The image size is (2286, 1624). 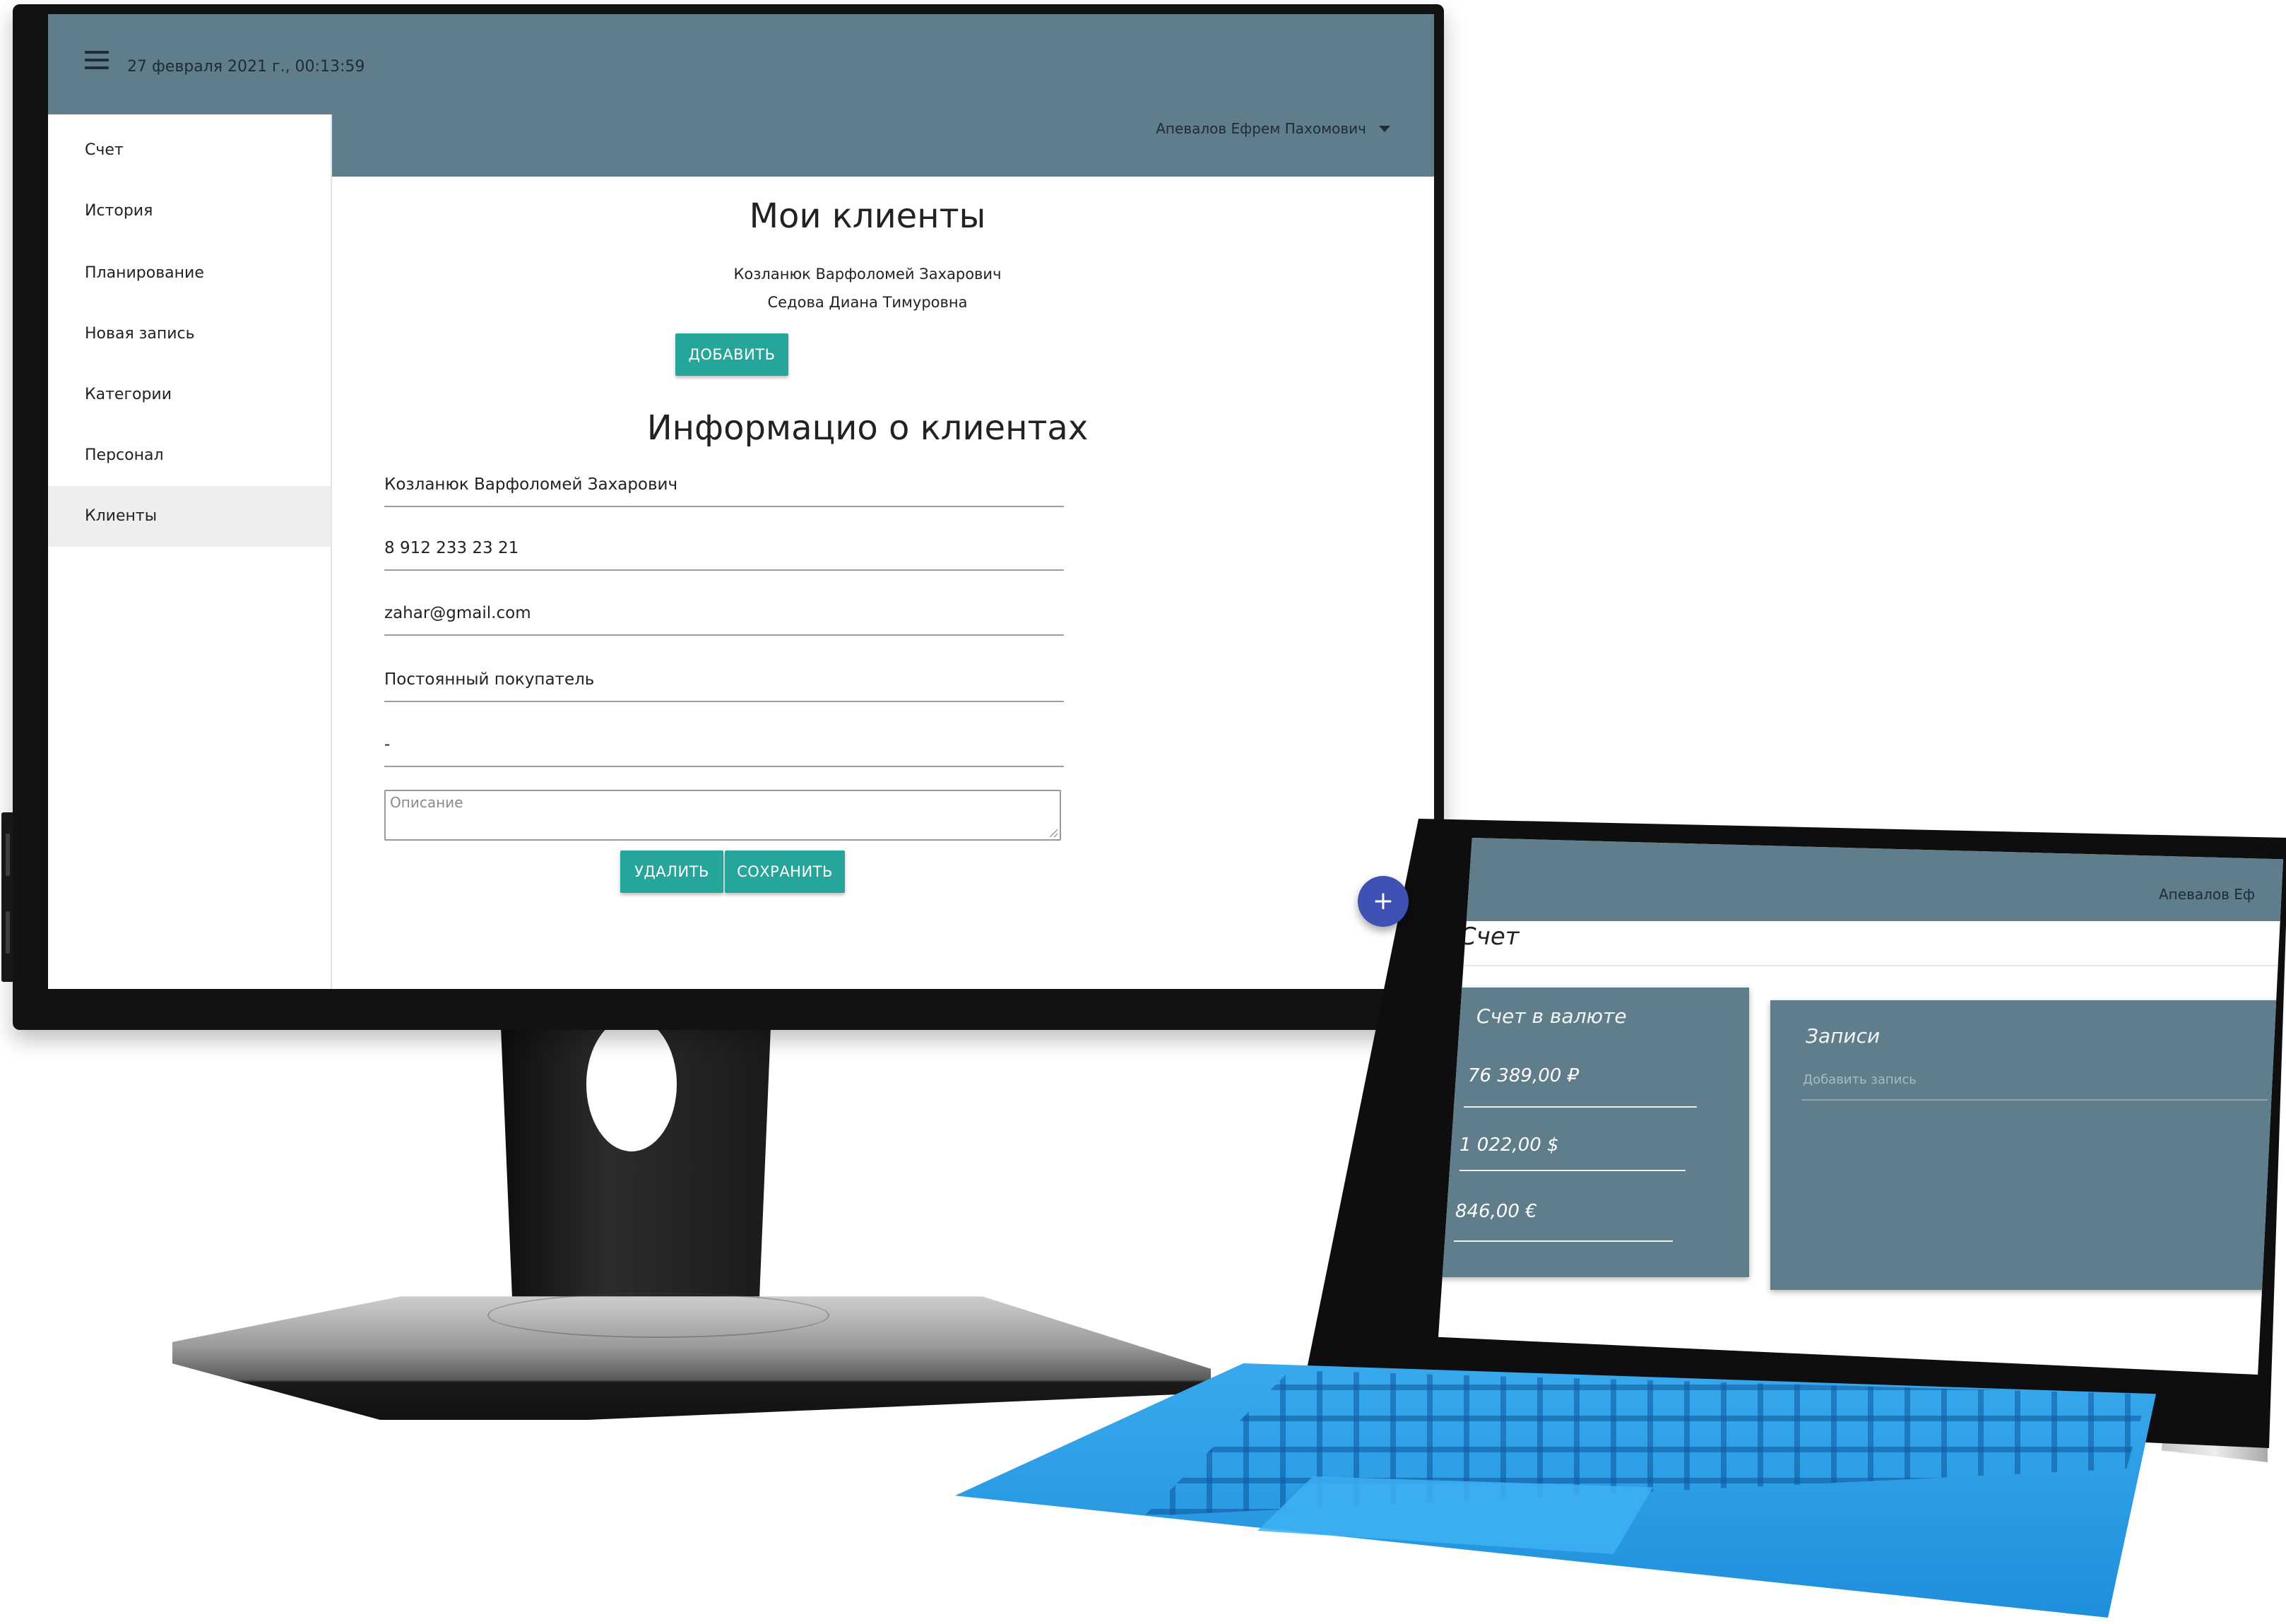 What do you see at coordinates (1490, 937) in the screenshot?
I see `tablet-page-title: Счет` at bounding box center [1490, 937].